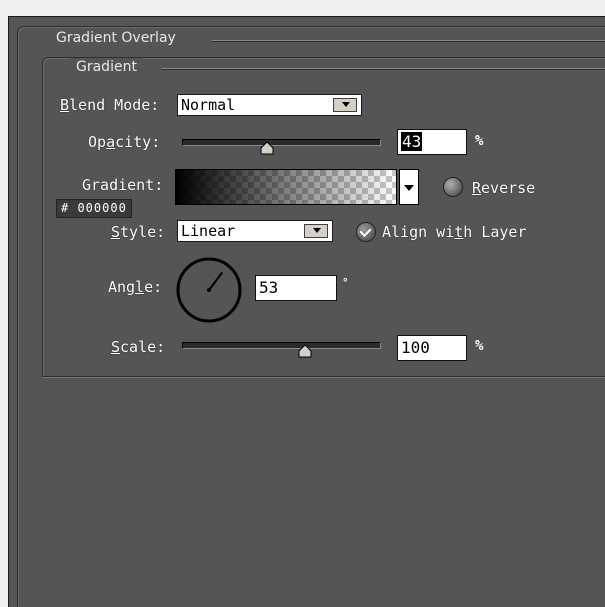  I want to click on blend-mode-label: Blend Mode:, so click(109, 105).